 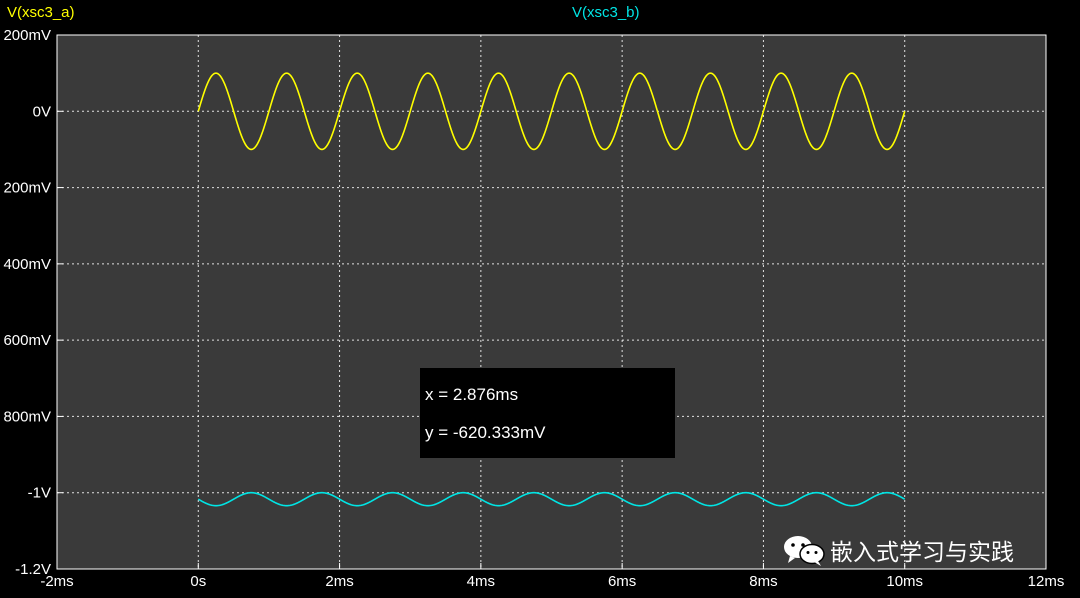 I want to click on legend-label: V(xsc3_a), so click(x=41, y=12).